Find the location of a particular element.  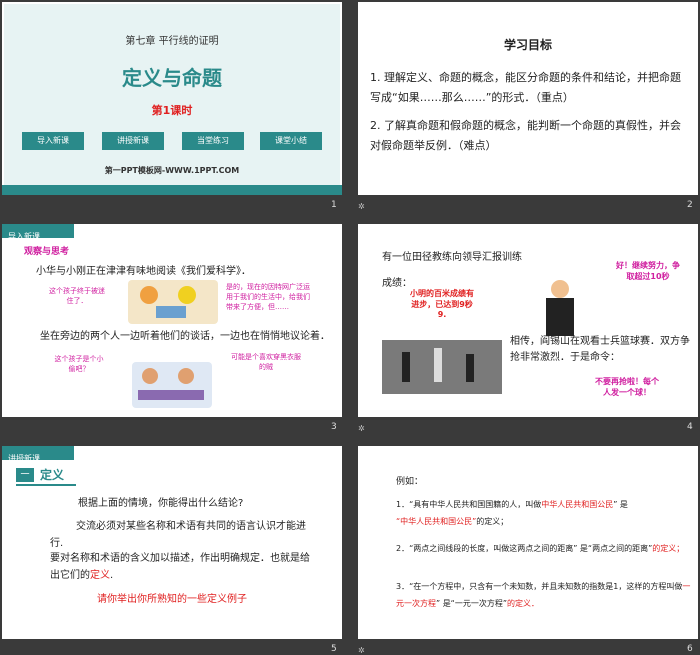

leader-illustration is located at coordinates (560, 309).